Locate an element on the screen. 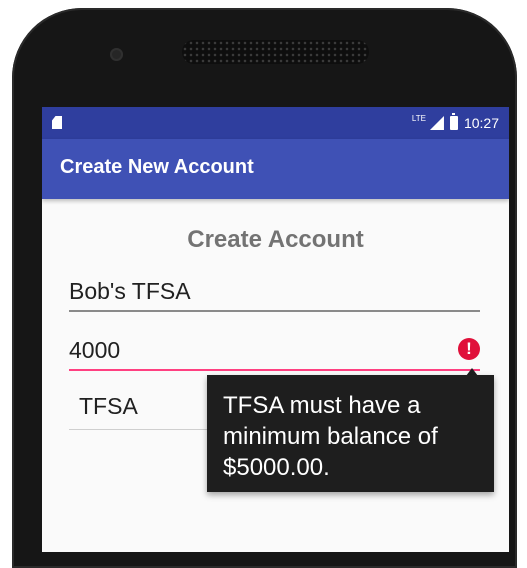  account-name-value: Bob's TFSA is located at coordinates (130, 291).